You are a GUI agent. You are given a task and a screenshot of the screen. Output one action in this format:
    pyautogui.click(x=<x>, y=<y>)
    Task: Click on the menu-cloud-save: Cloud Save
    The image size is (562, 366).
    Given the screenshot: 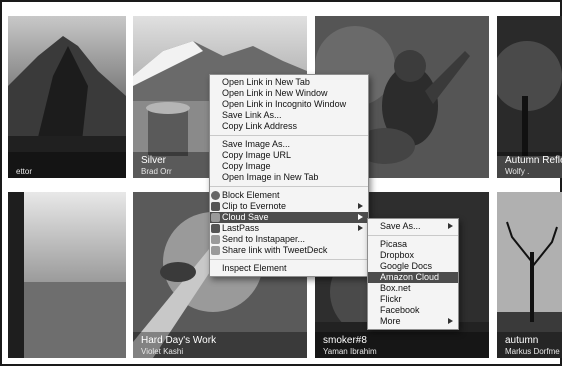 What is the action you would take?
    pyautogui.click(x=289, y=217)
    